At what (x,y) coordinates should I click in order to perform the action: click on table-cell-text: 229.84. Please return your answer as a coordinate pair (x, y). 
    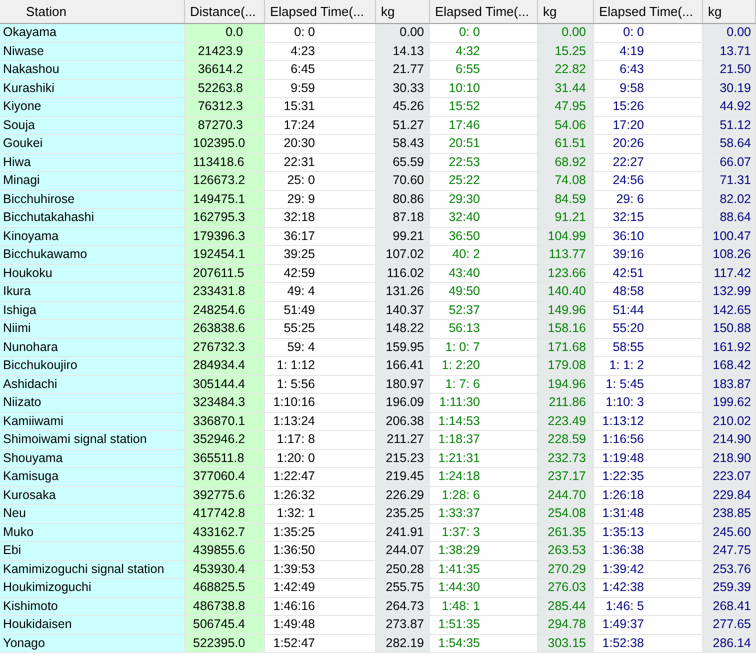
    Looking at the image, I should click on (731, 495).